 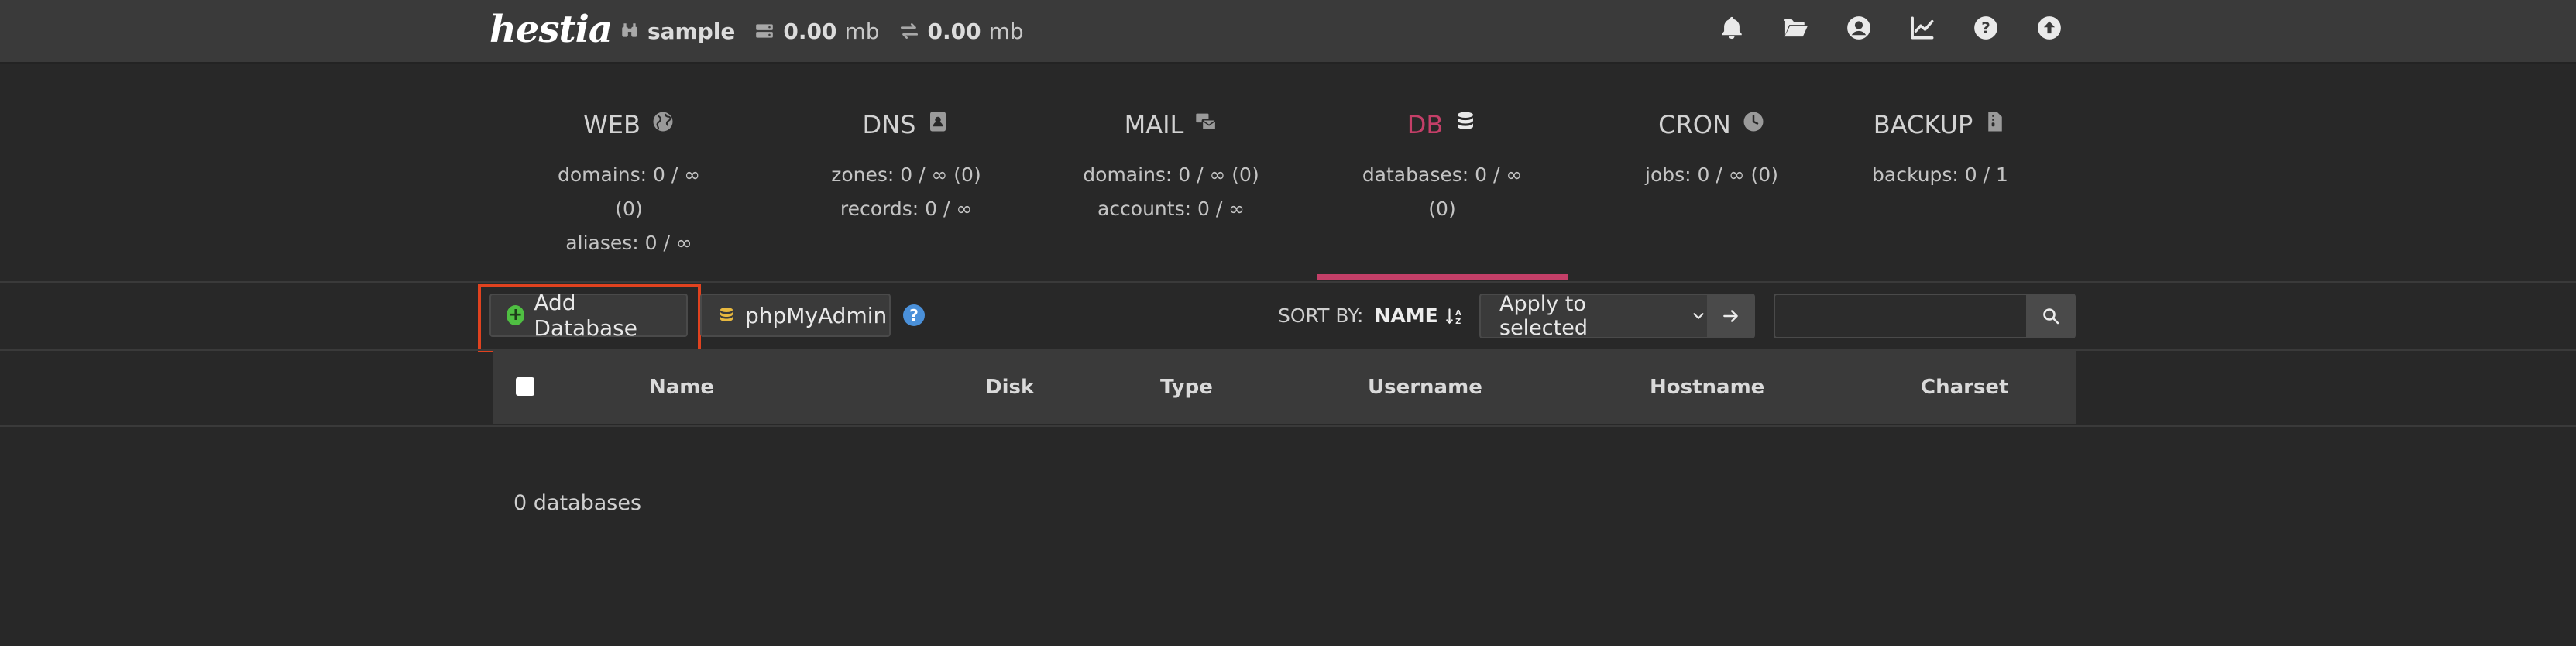 What do you see at coordinates (1923, 124) in the screenshot?
I see `panel-backup-title: BACKUP` at bounding box center [1923, 124].